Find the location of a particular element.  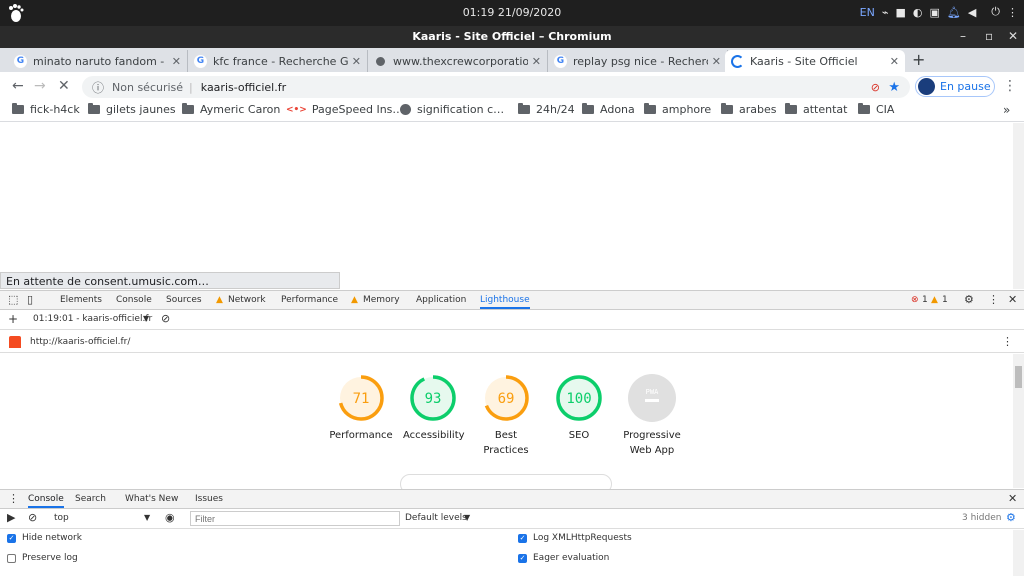

score-gauge-progressive-web-app: PWA Progressive Web App is located at coordinates (652, 416).